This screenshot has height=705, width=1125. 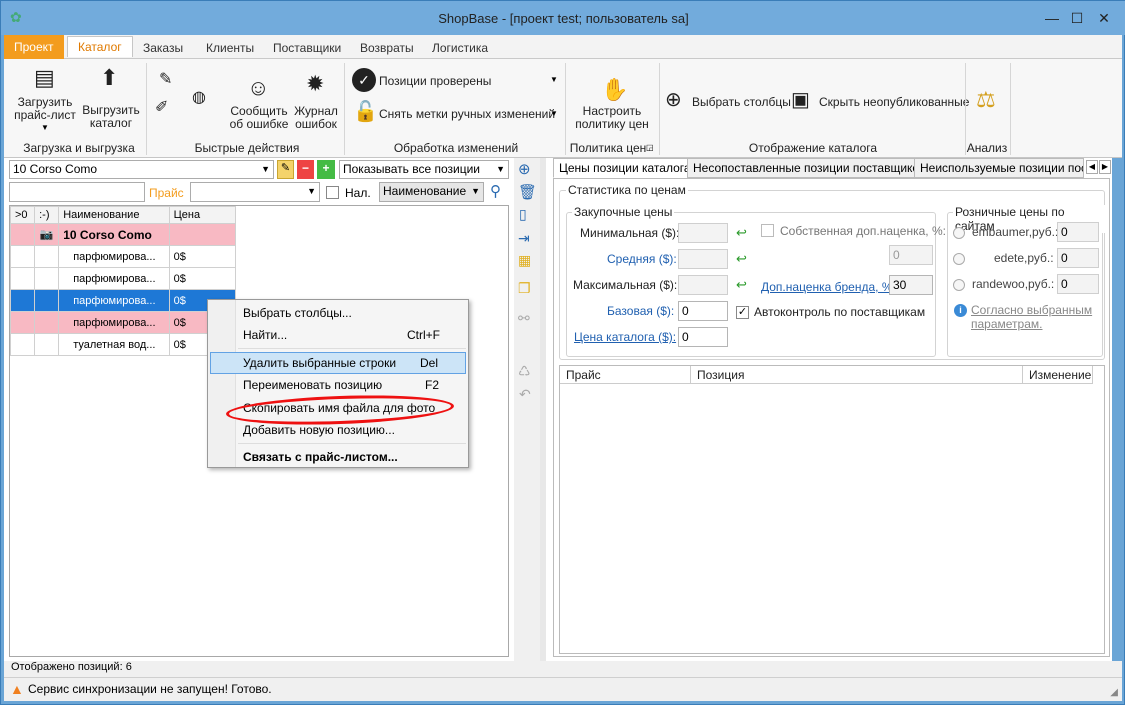 What do you see at coordinates (767, 230) in the screenshot?
I see `own-markup-checkbox` at bounding box center [767, 230].